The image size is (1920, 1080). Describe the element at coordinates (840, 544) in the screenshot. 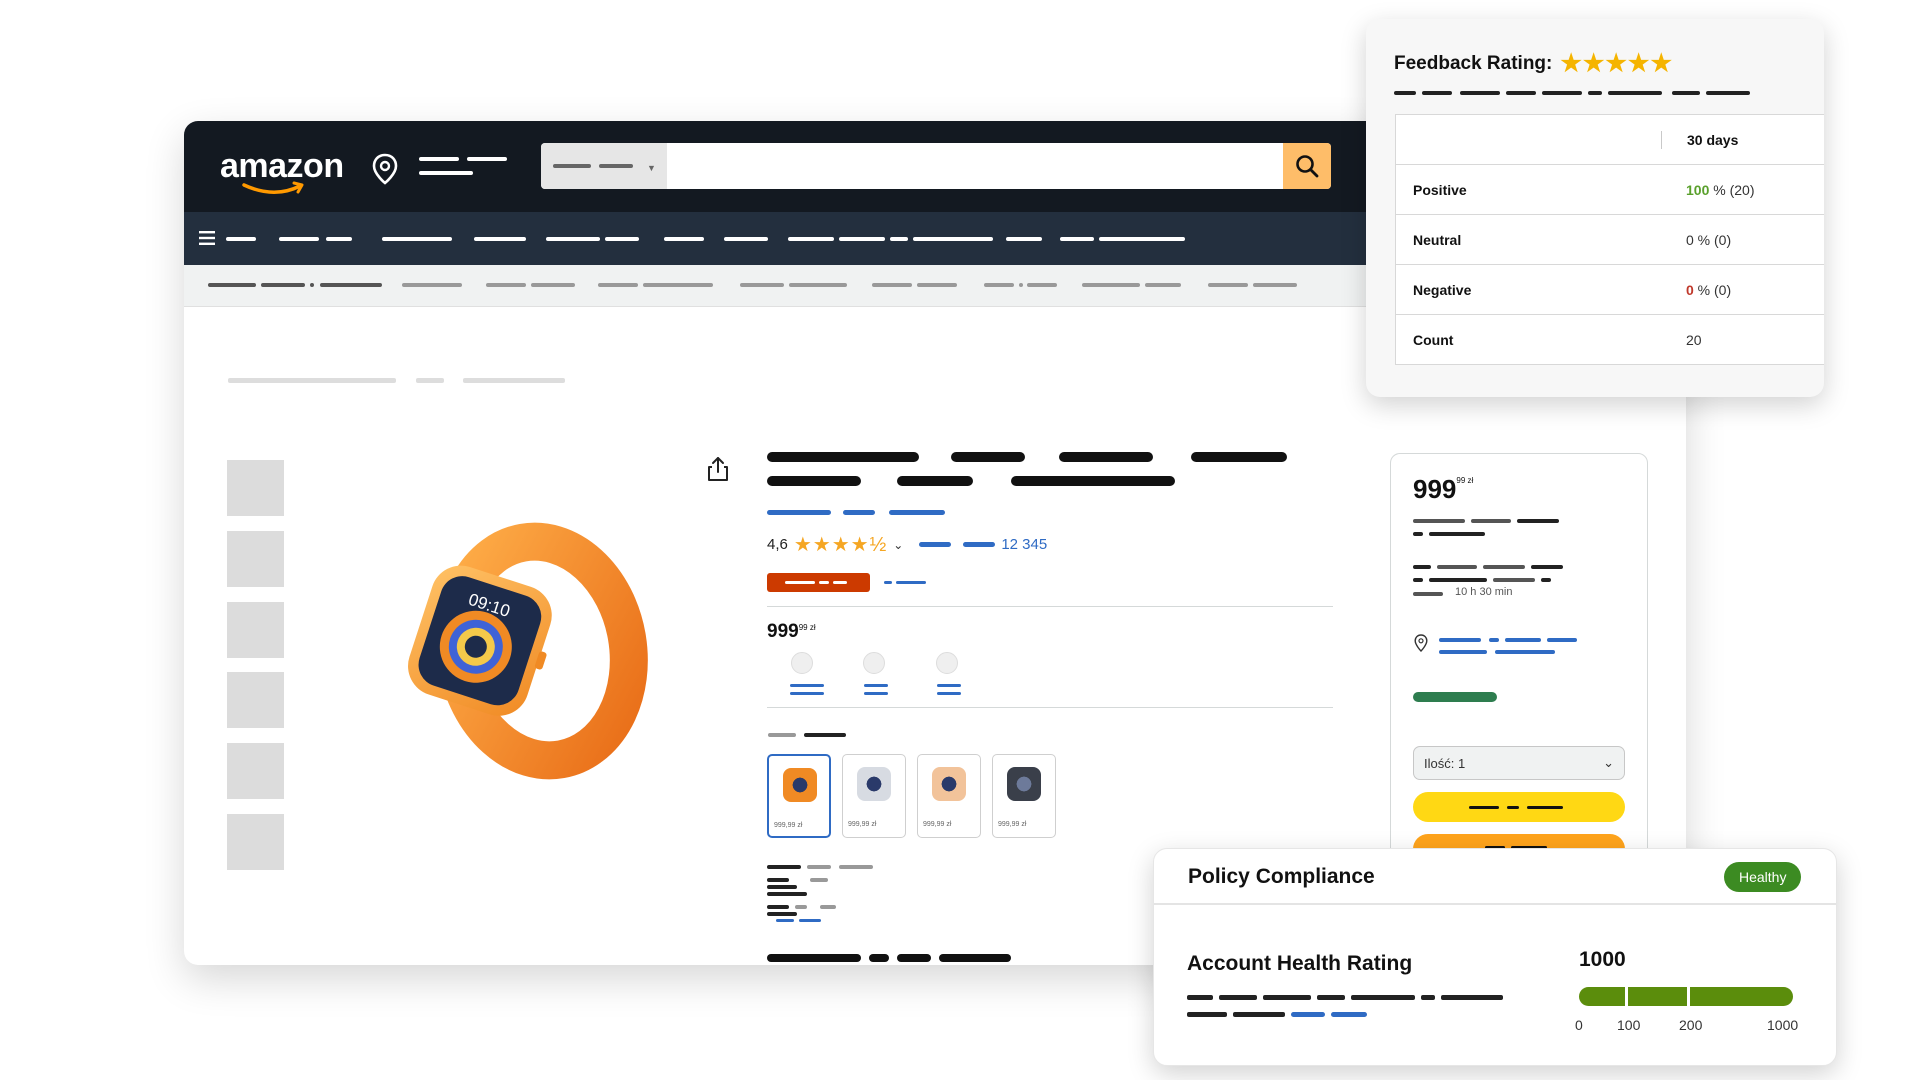

I see `rating-stars-icon: ★★★★½` at that location.